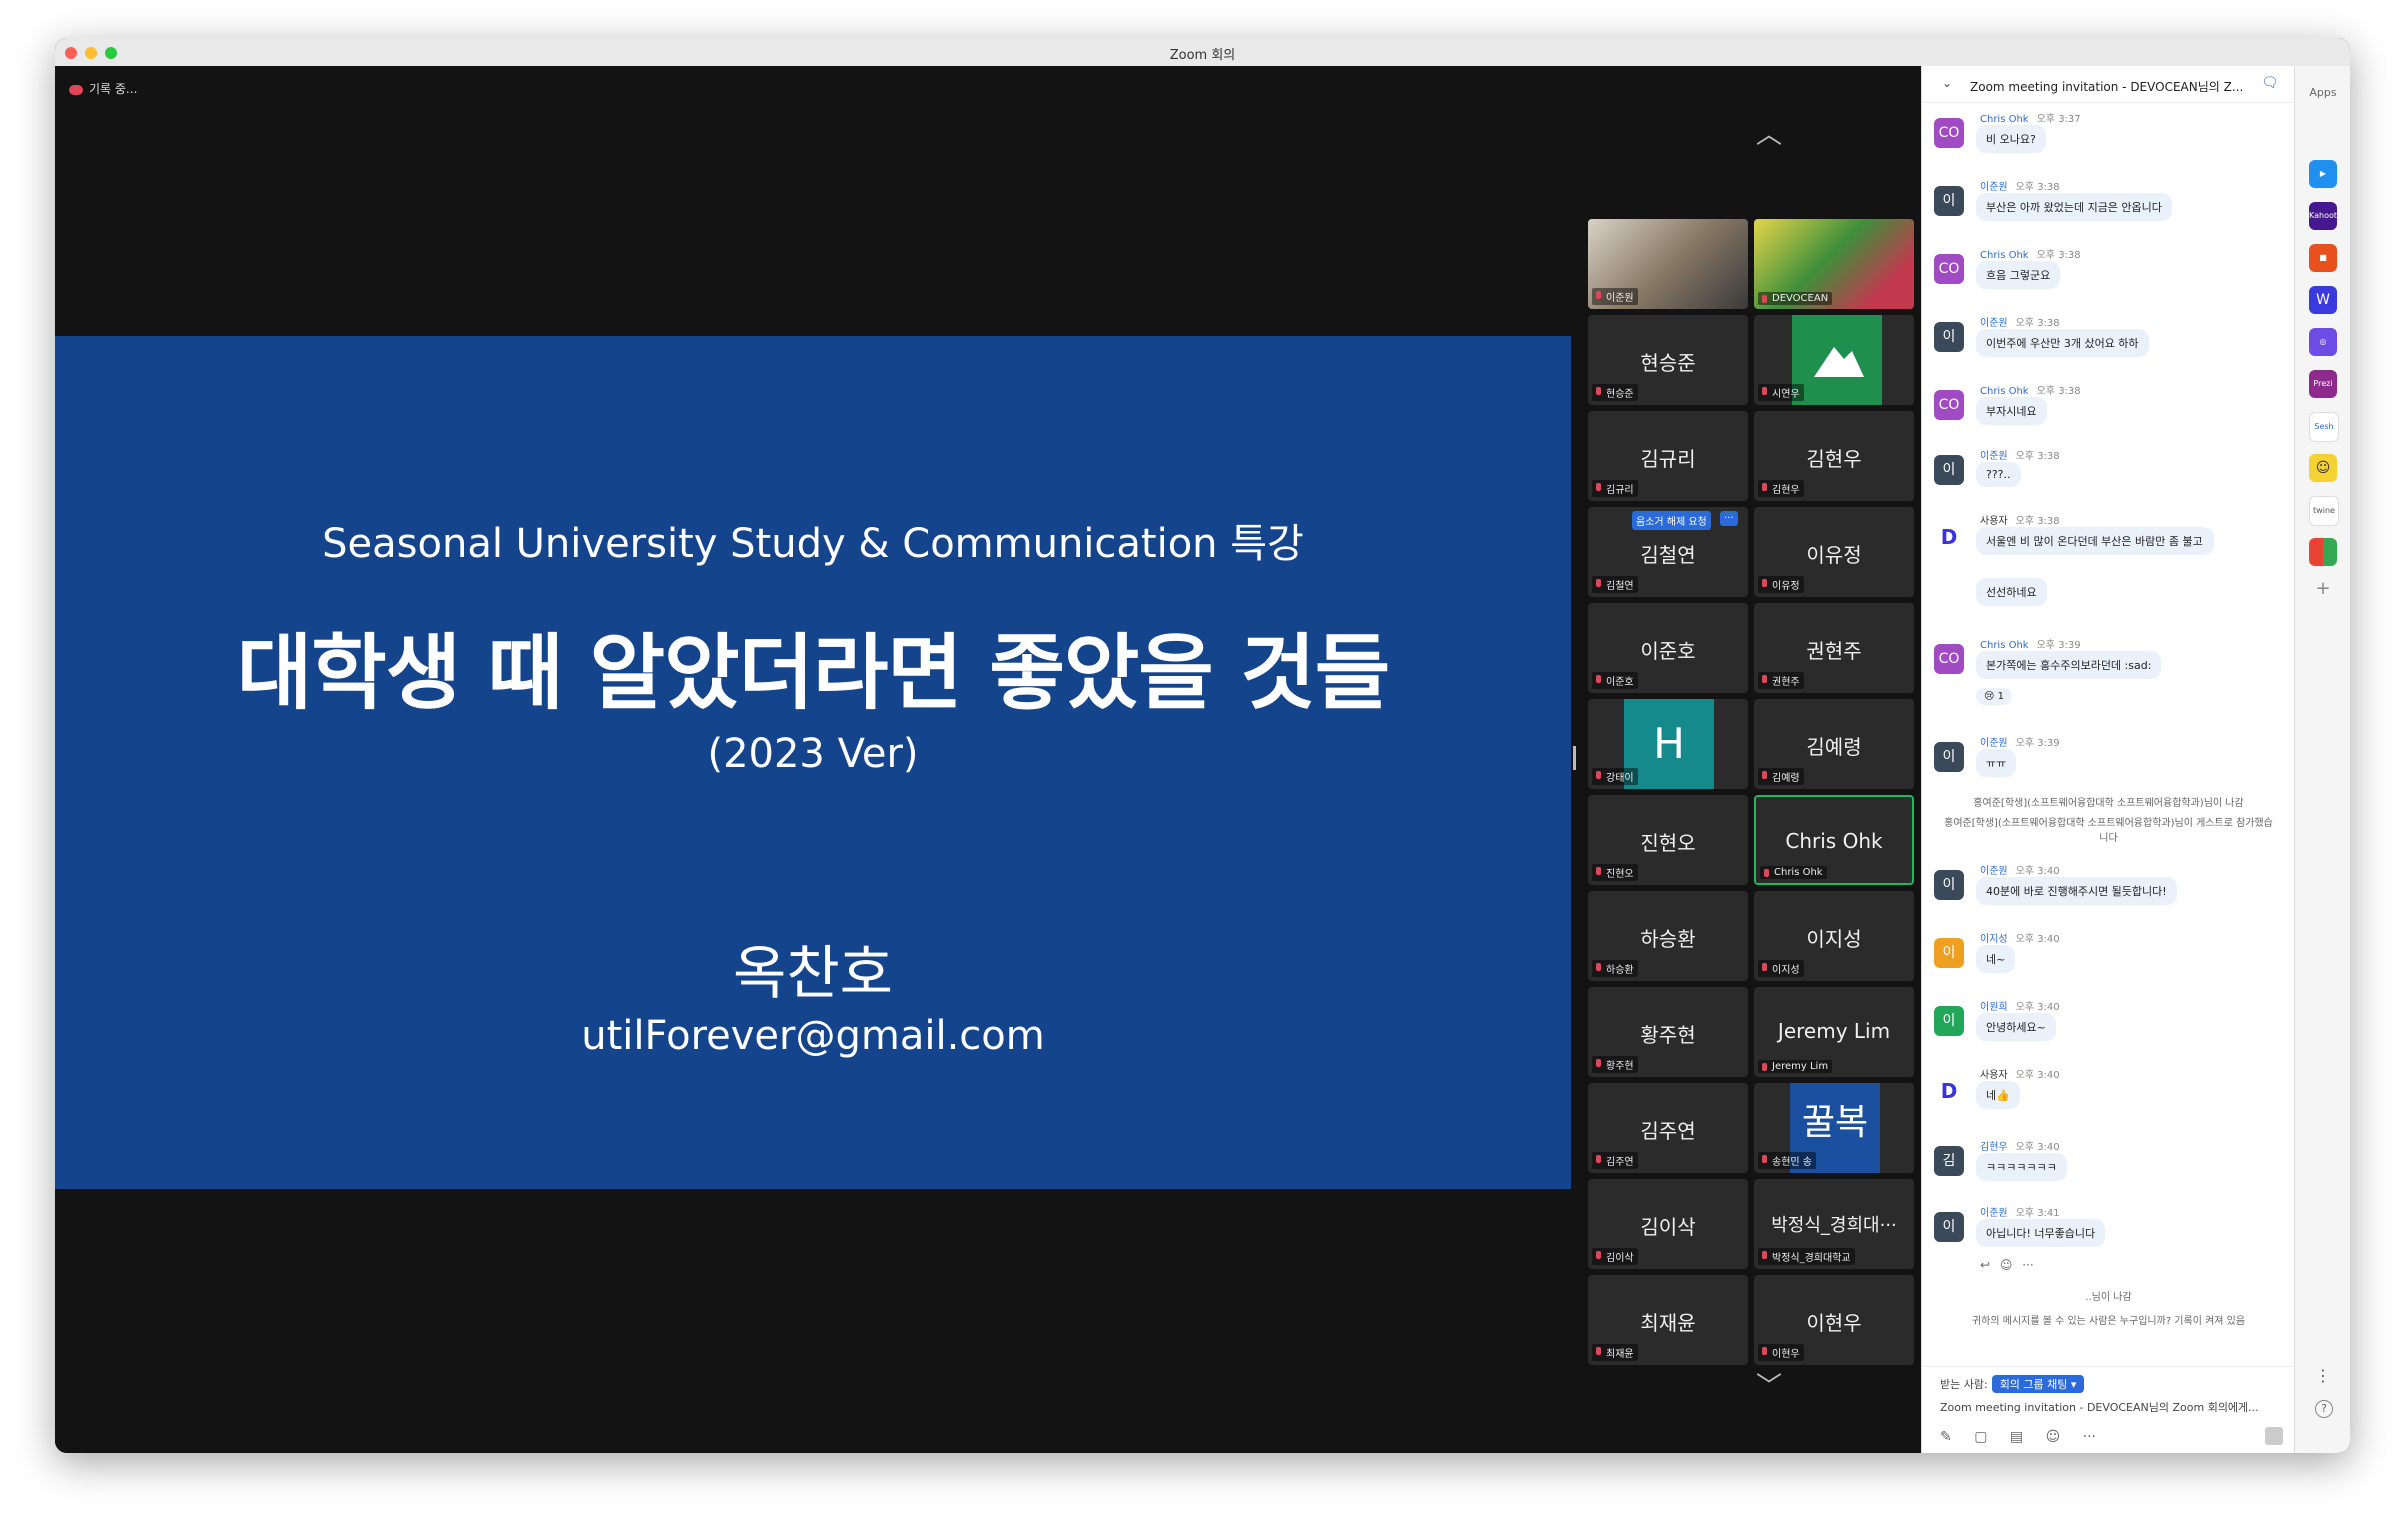  I want to click on participant-name: 황주현, so click(1668, 1035).